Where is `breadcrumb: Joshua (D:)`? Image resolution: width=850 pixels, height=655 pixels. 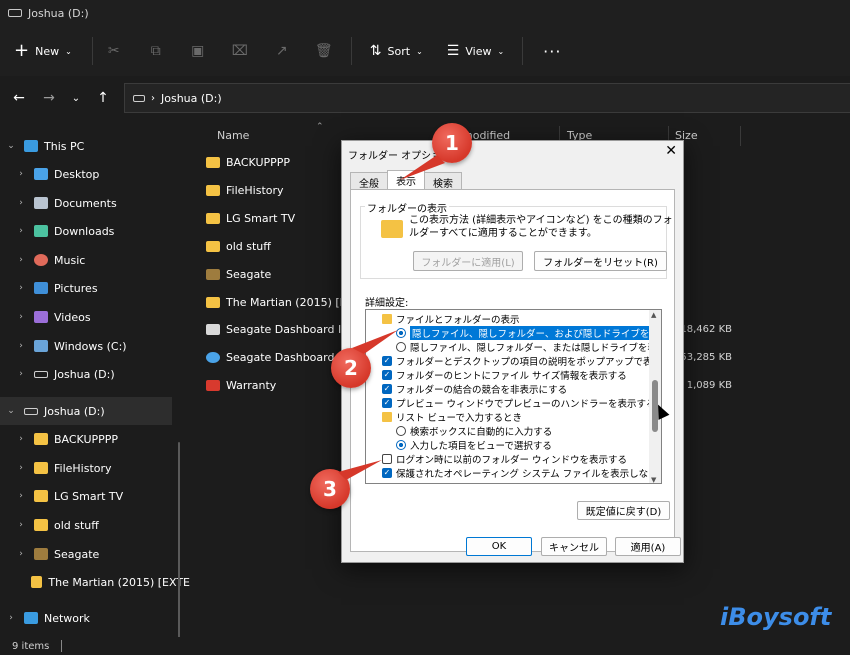 breadcrumb: Joshua (D:) is located at coordinates (191, 98).